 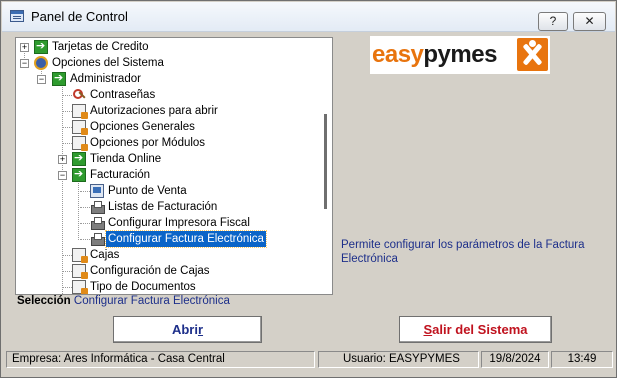 I want to click on tree-item: Configuración de Cajas, so click(x=166, y=271).